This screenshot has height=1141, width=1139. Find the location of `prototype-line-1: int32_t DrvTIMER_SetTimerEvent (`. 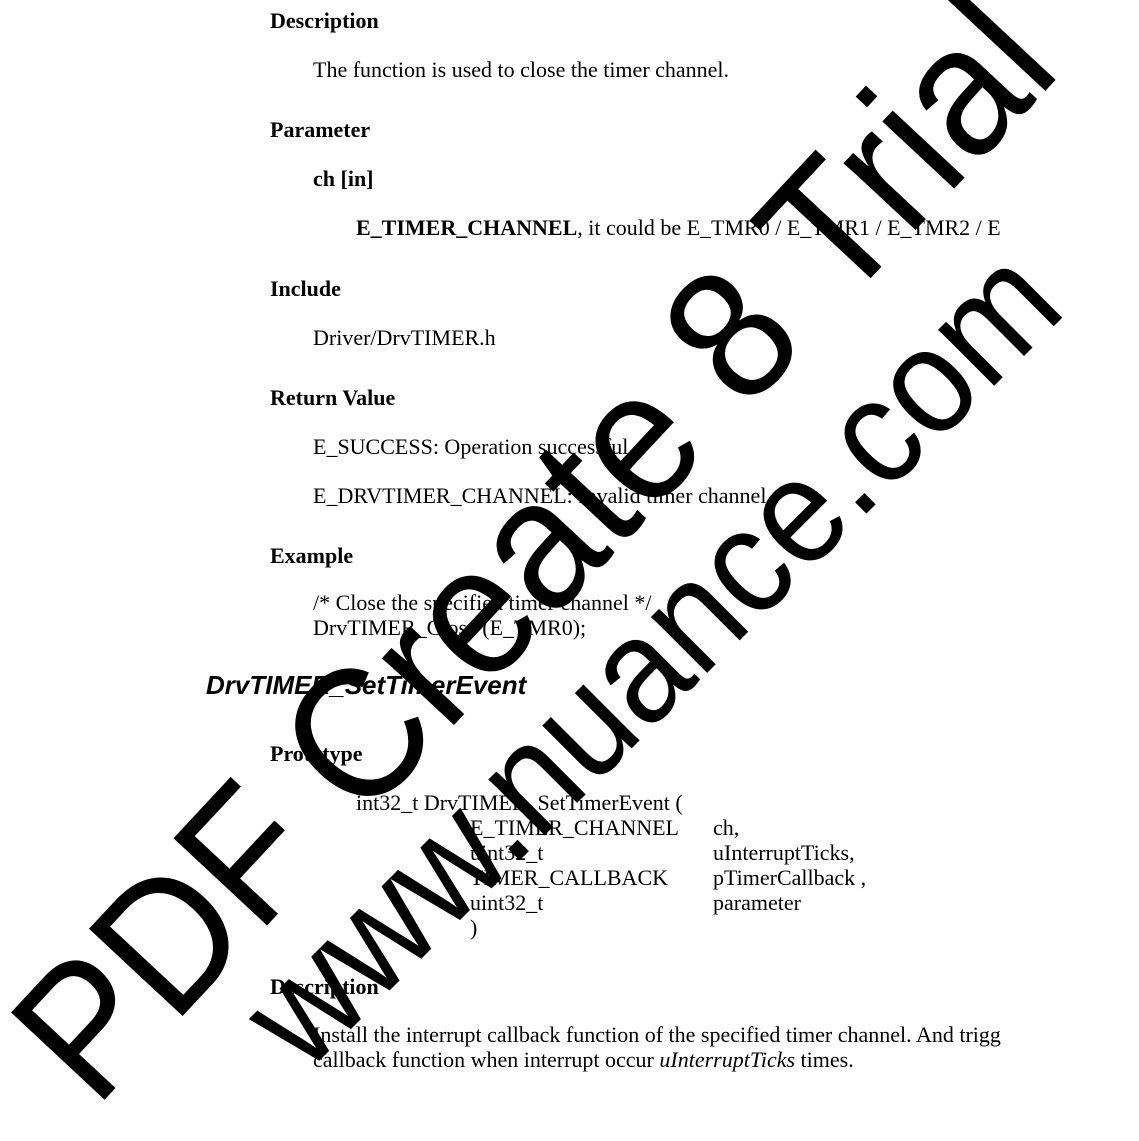

prototype-line-1: int32_t DrvTIMER_SetTimerEvent ( is located at coordinates (519, 802).